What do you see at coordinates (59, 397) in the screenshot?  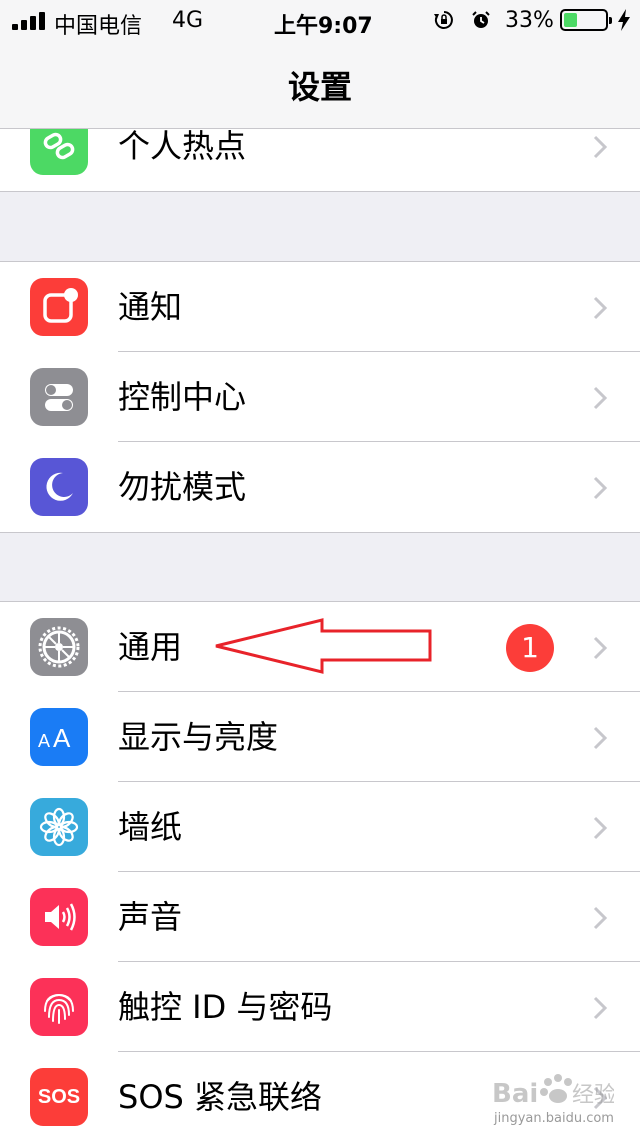 I see `control-center-icon` at bounding box center [59, 397].